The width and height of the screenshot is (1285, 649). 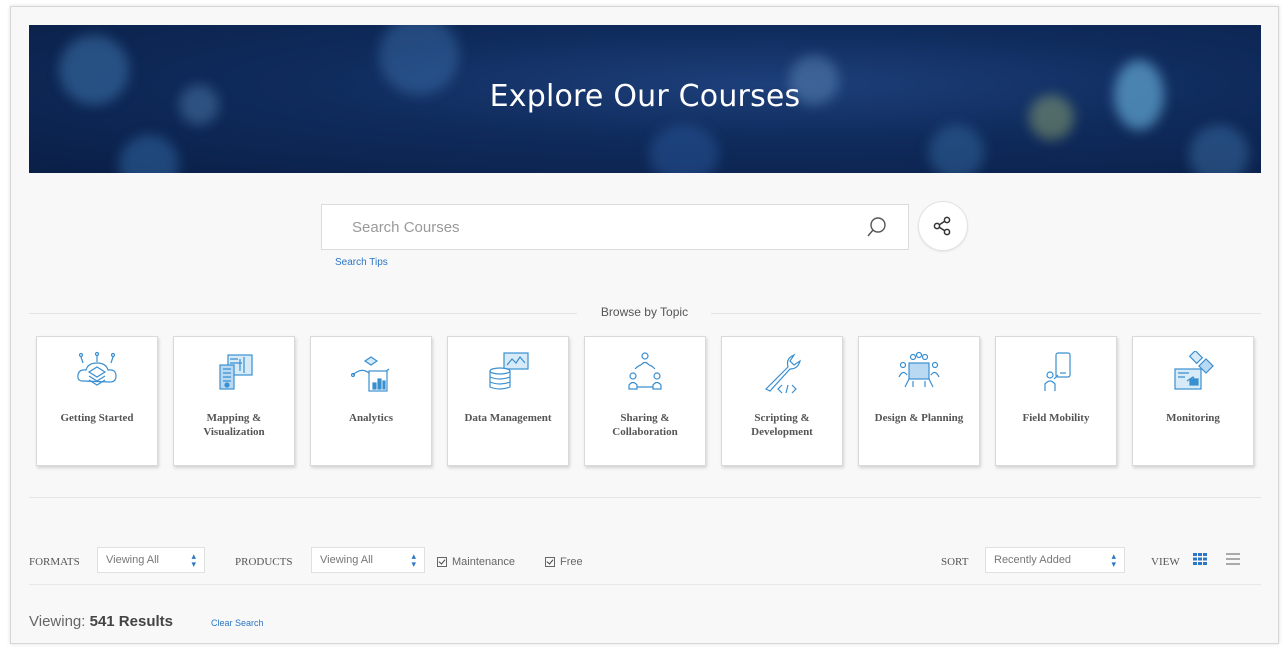 I want to click on topic-card-analytics: Analytics, so click(x=371, y=401).